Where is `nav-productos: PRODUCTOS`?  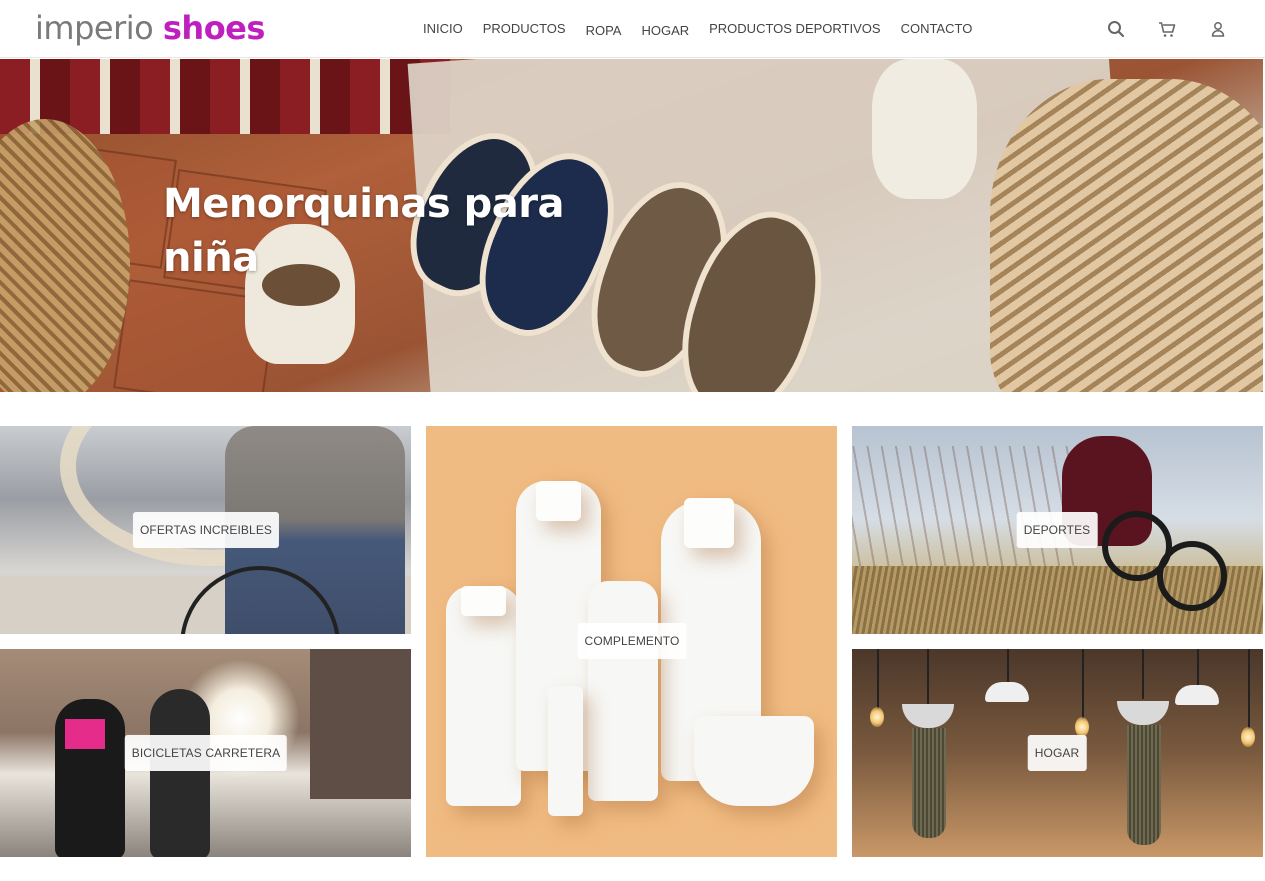
nav-productos: PRODUCTOS is located at coordinates (524, 29).